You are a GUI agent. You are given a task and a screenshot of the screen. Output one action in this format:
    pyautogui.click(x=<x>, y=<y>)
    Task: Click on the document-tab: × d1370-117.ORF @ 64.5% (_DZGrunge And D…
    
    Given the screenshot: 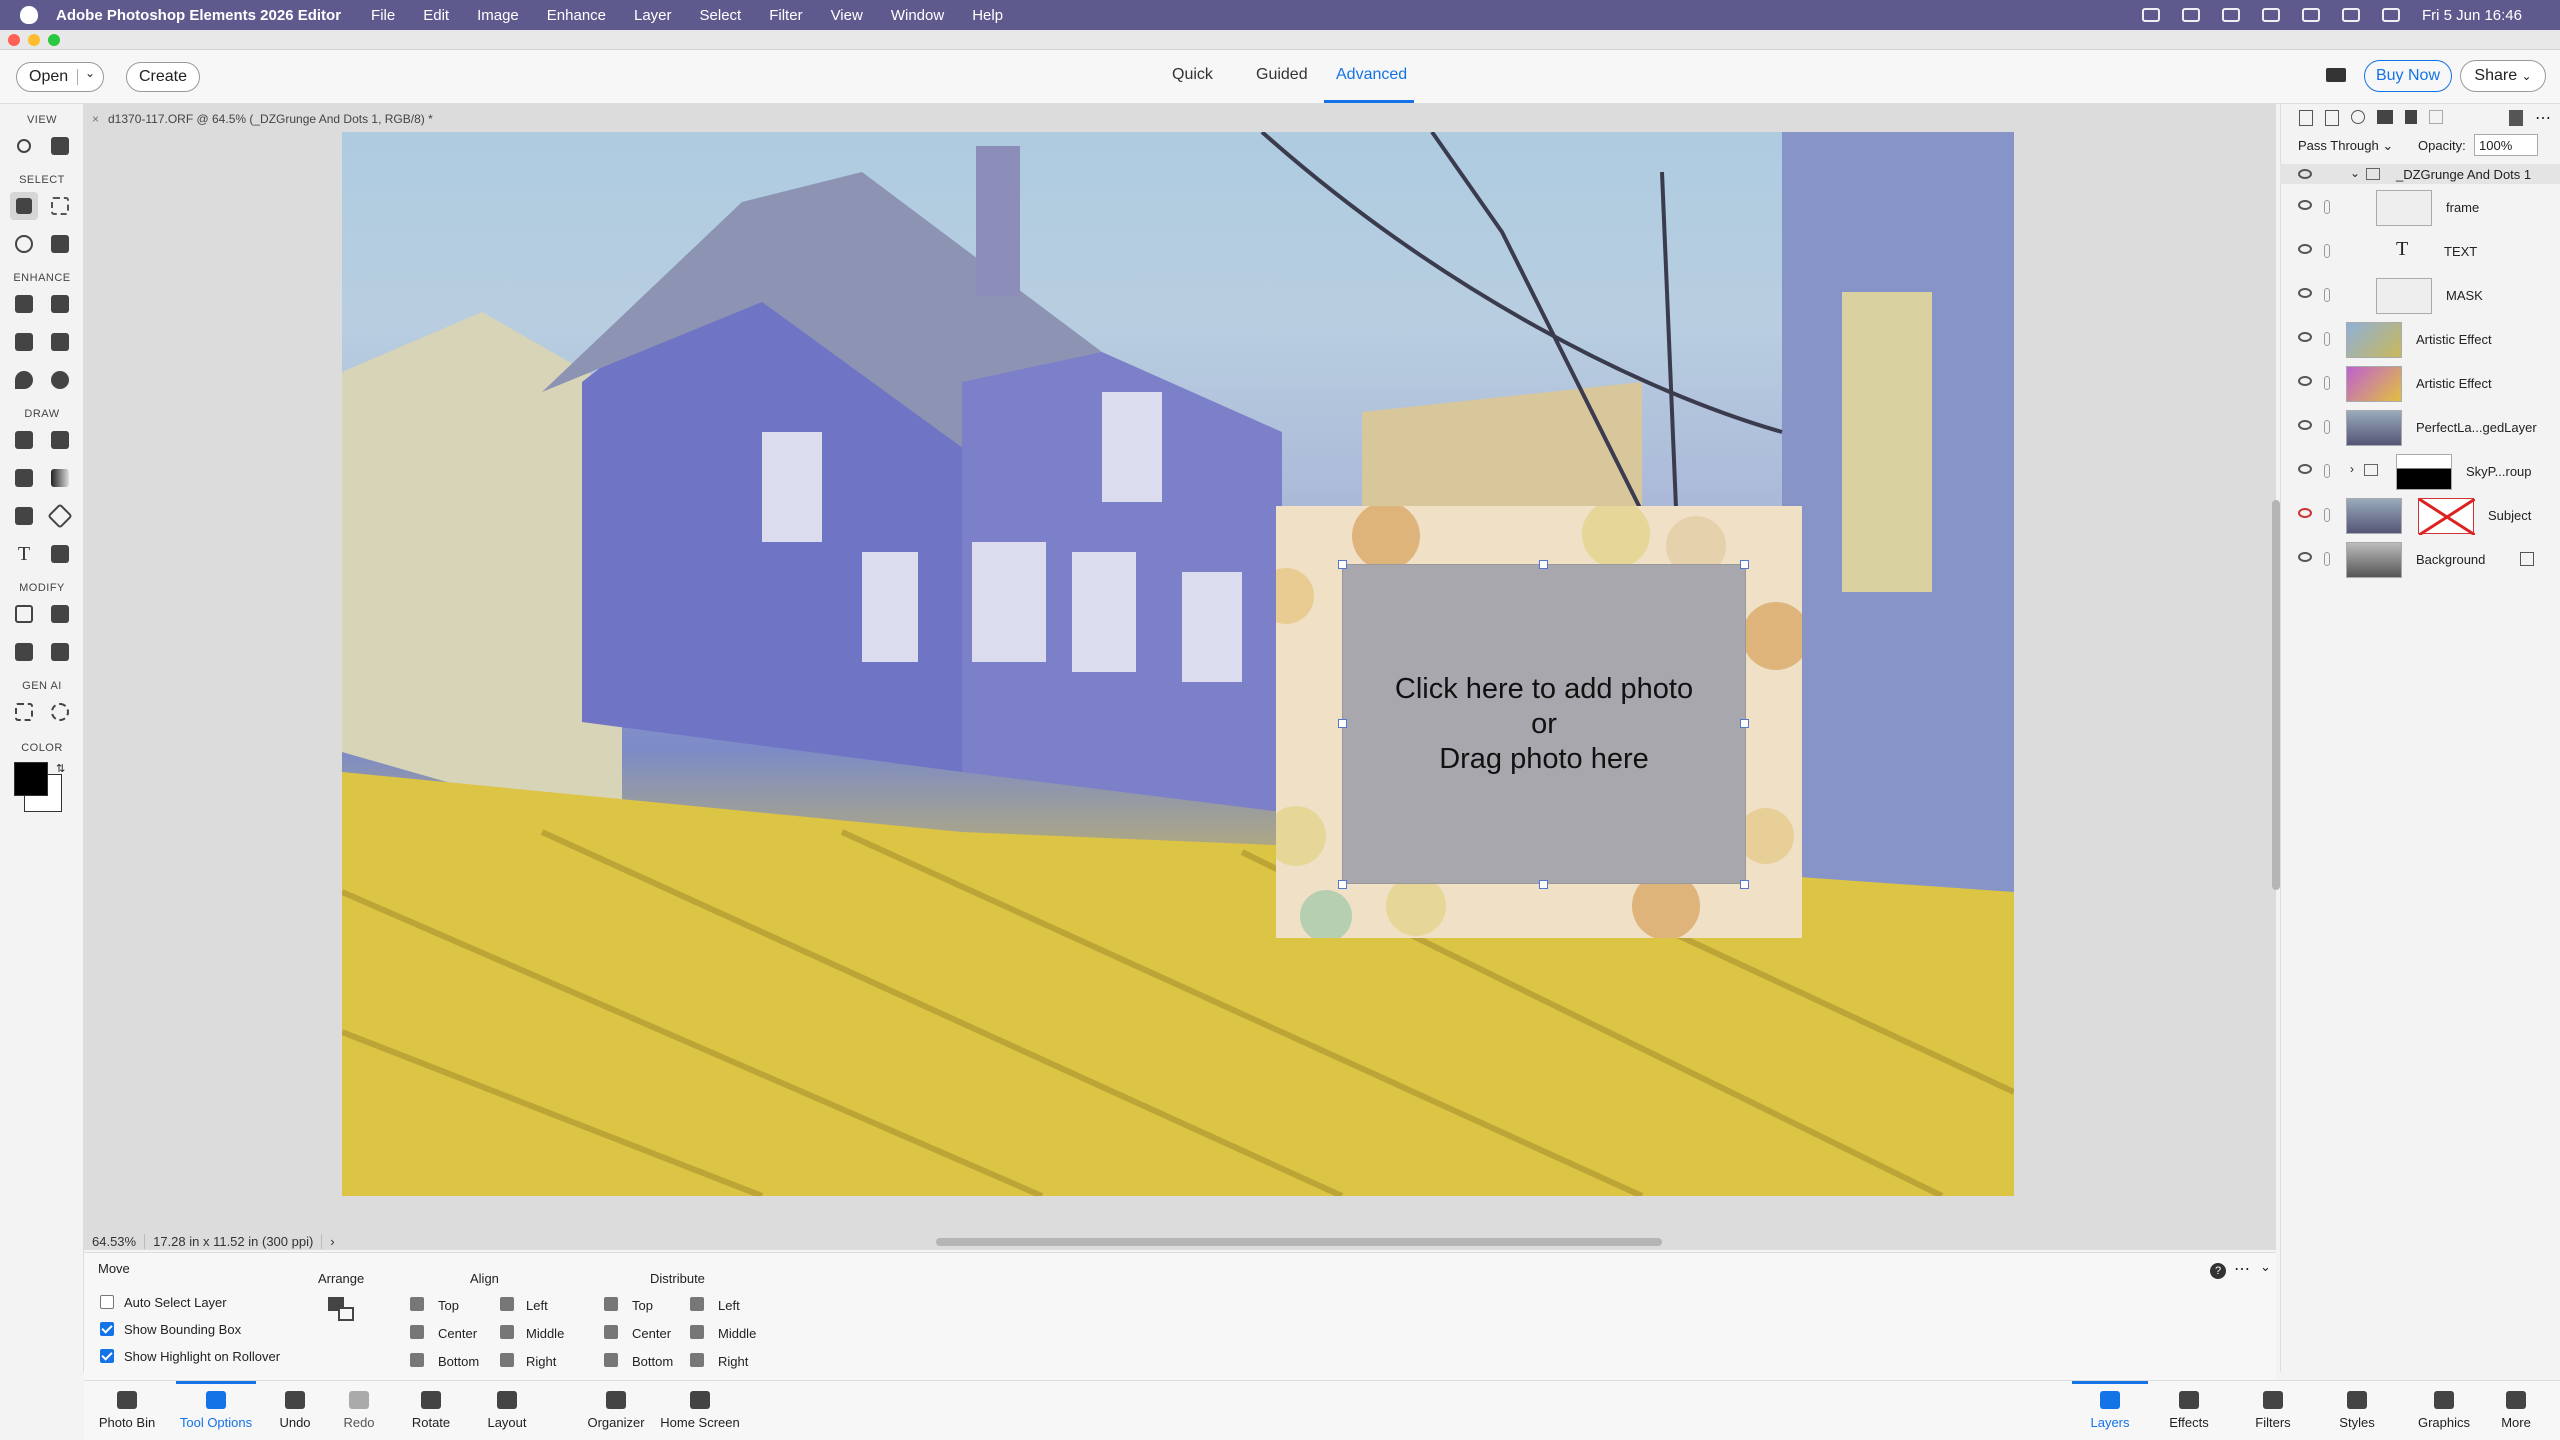 What is the action you would take?
    pyautogui.click(x=258, y=119)
    